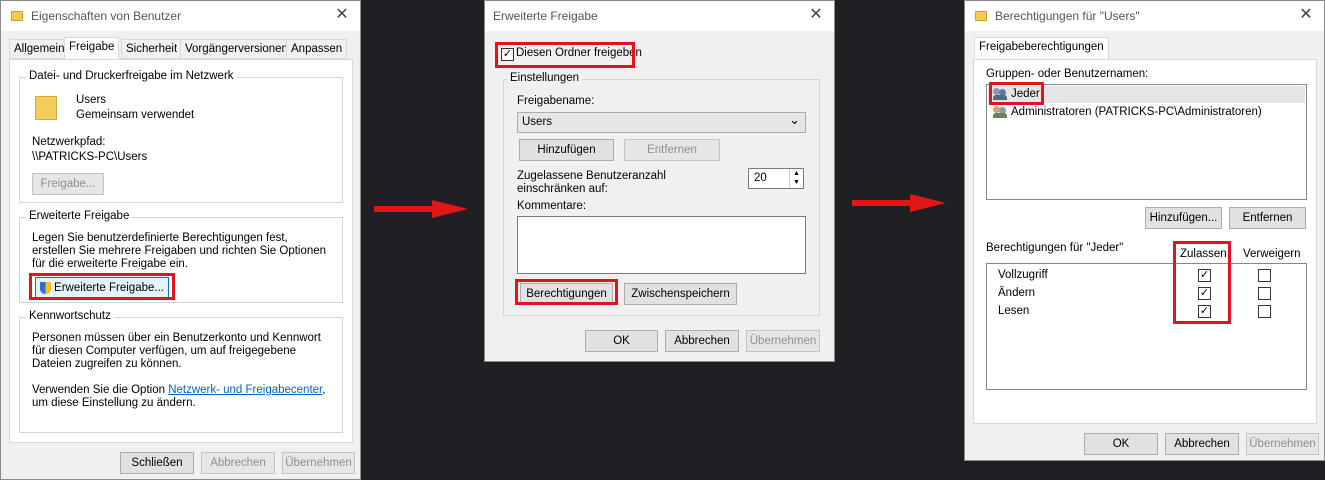 This screenshot has width=1325, height=480. What do you see at coordinates (79, 216) in the screenshot?
I see `advanced-sharing-group-title: Erweiterte Freigabe` at bounding box center [79, 216].